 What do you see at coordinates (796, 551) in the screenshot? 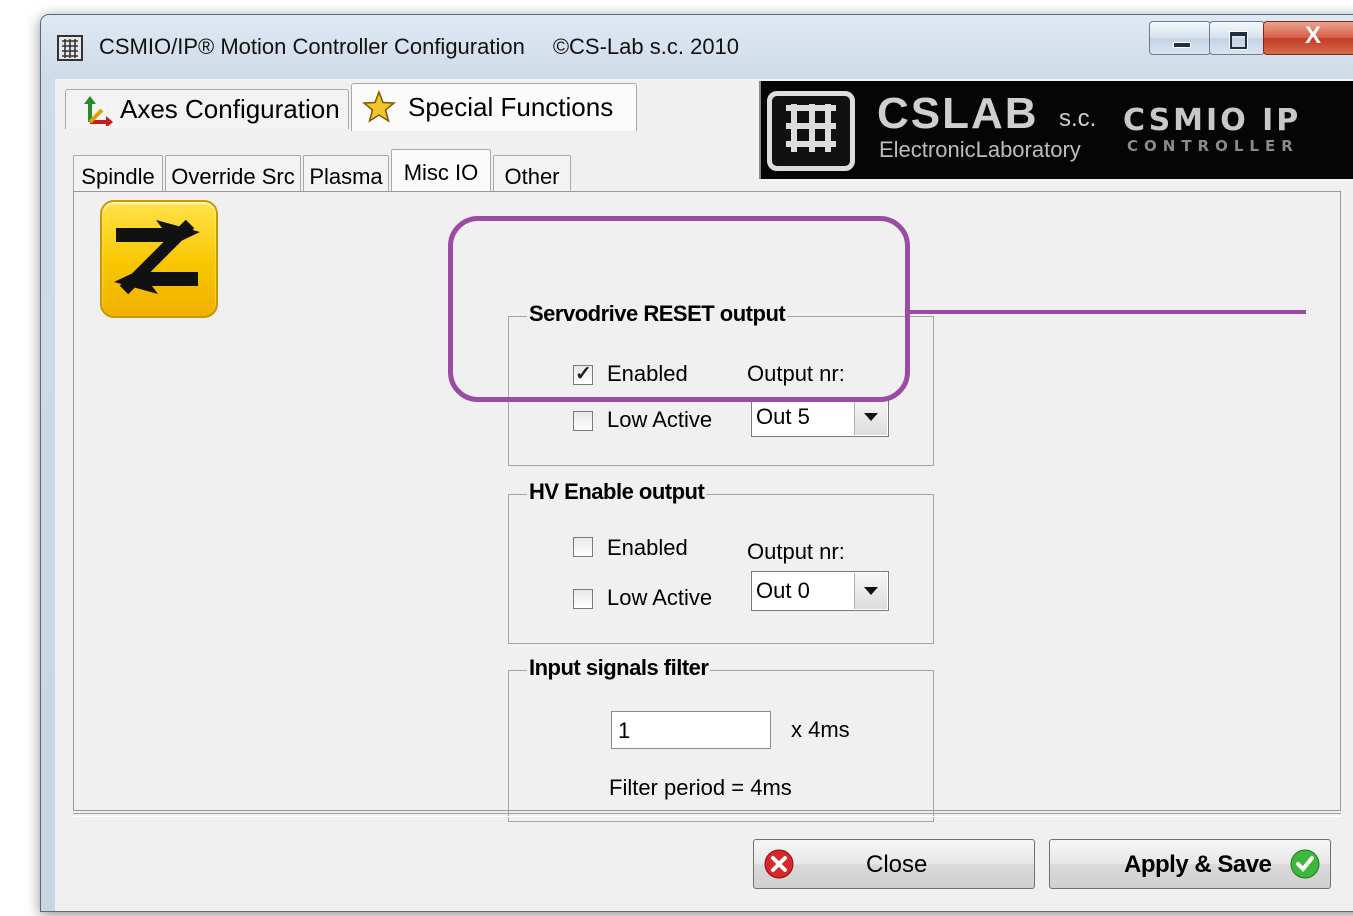
I see `hv-enable-output-label: Output nr:` at bounding box center [796, 551].